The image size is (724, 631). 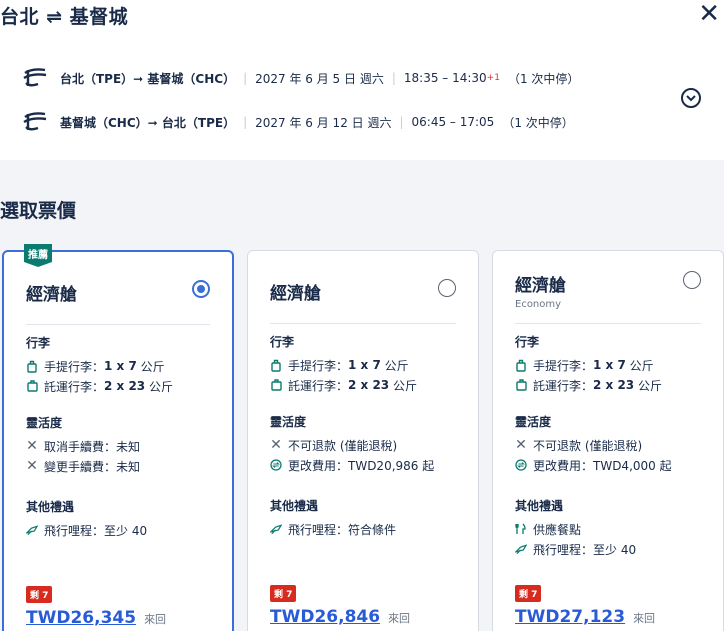 What do you see at coordinates (521, 529) in the screenshot?
I see `meal-icon` at bounding box center [521, 529].